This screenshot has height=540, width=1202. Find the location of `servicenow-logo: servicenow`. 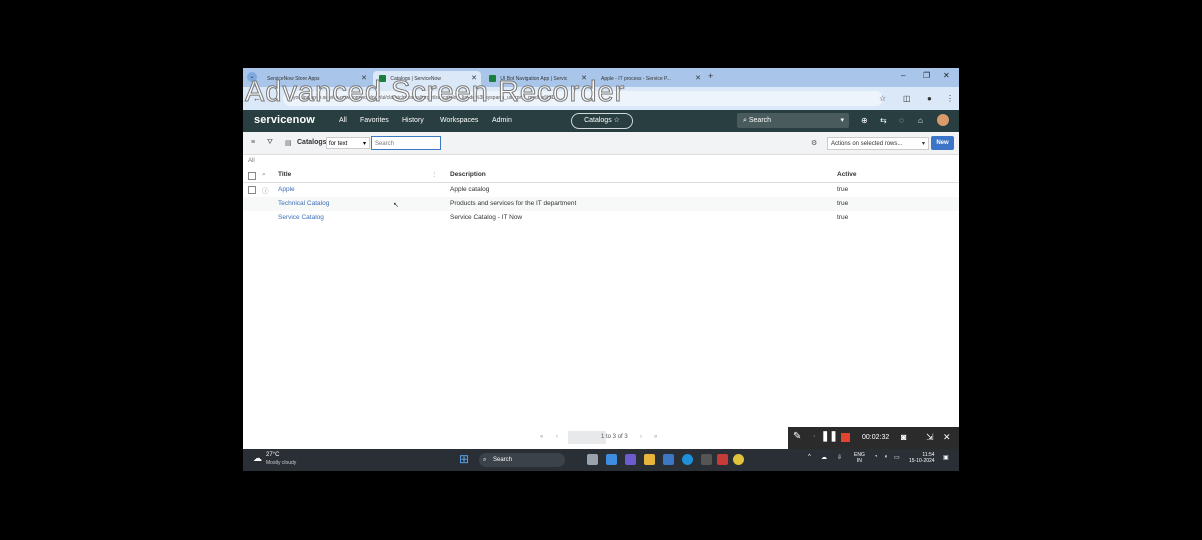

servicenow-logo: servicenow is located at coordinates (284, 120).